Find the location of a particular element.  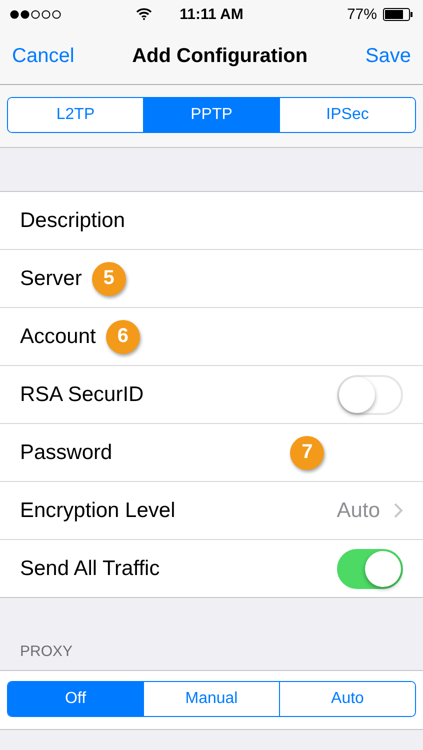

settings-row: Send All Traffic is located at coordinates (211, 568).